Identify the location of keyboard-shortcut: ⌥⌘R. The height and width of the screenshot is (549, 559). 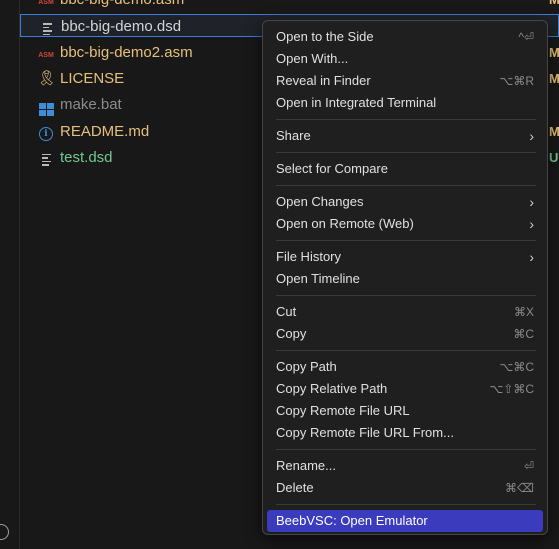
(517, 81).